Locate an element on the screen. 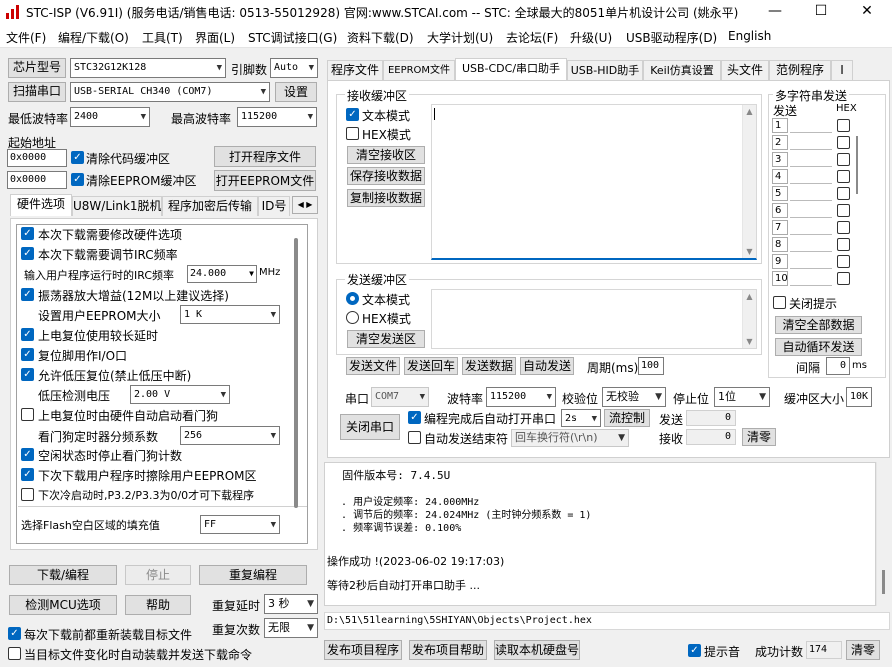 The image size is (892, 667). close-serial-button: 关闭串口 is located at coordinates (370, 427).